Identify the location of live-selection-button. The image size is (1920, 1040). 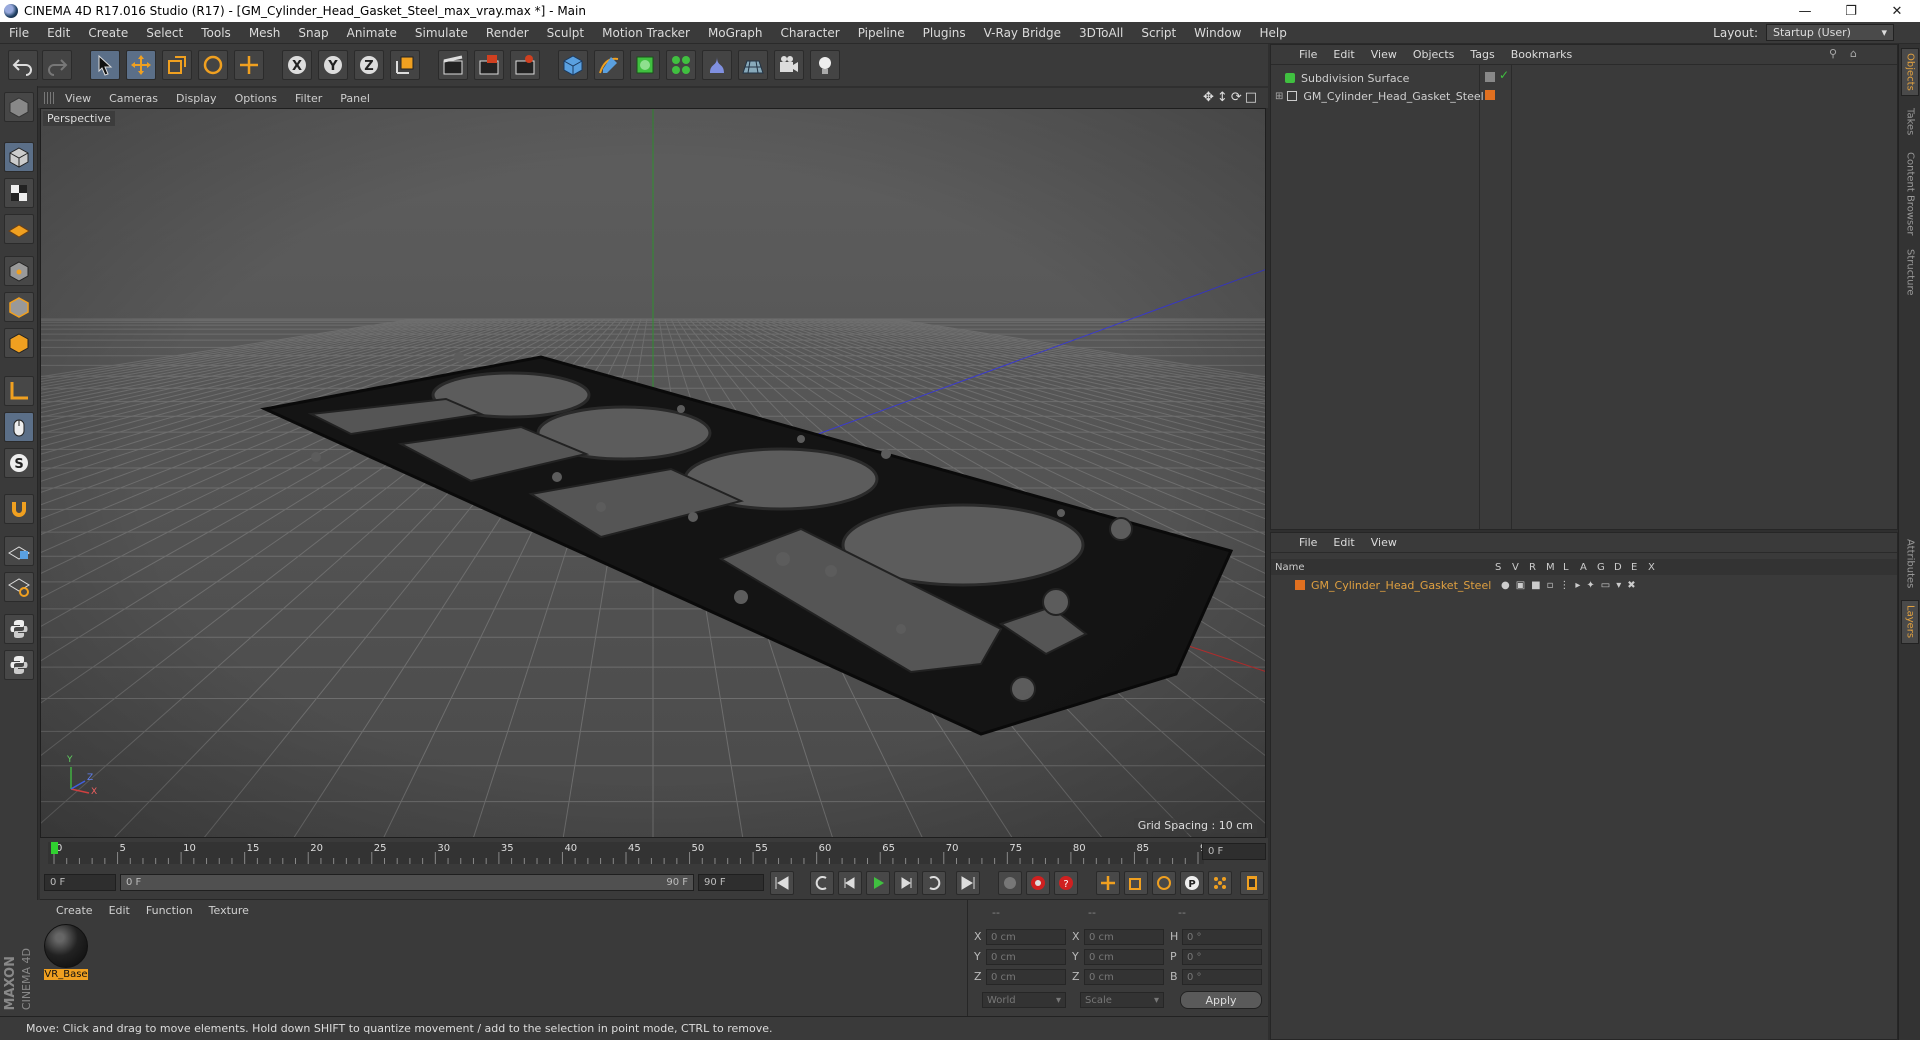
(105, 65).